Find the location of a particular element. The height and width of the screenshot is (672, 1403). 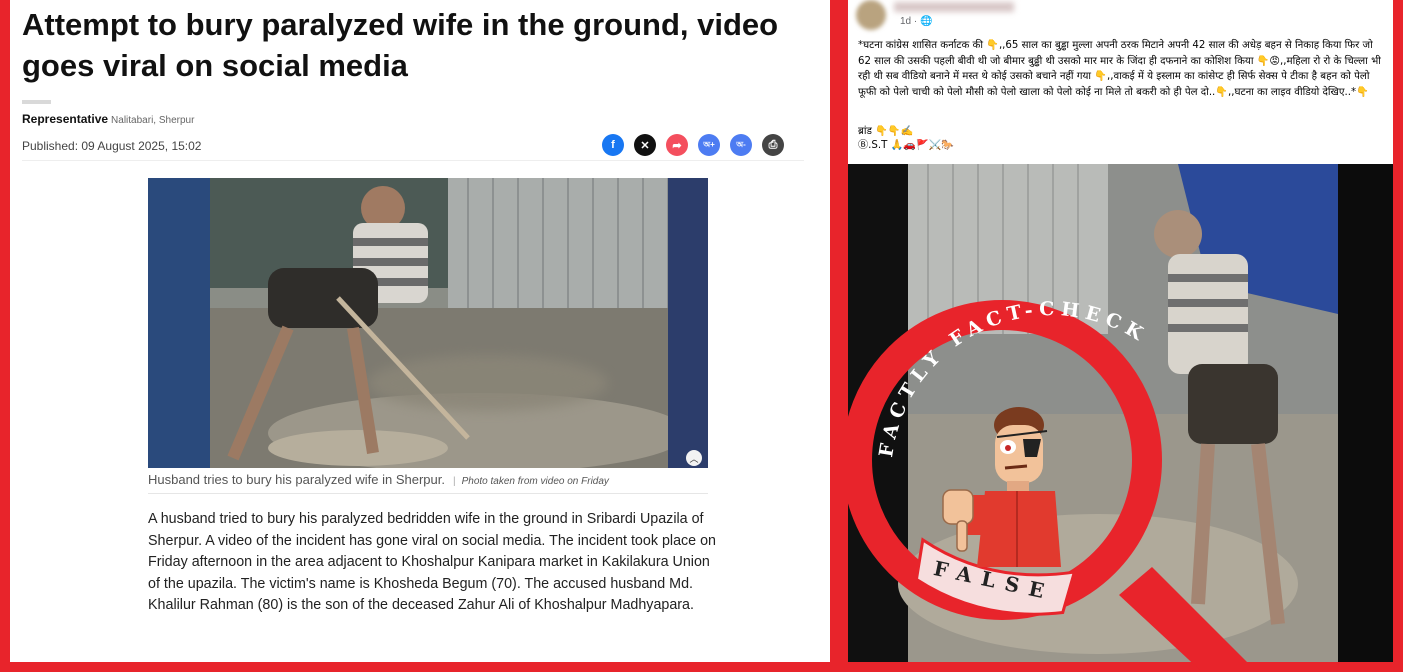

font-increase-icon: অ+ is located at coordinates (709, 145).